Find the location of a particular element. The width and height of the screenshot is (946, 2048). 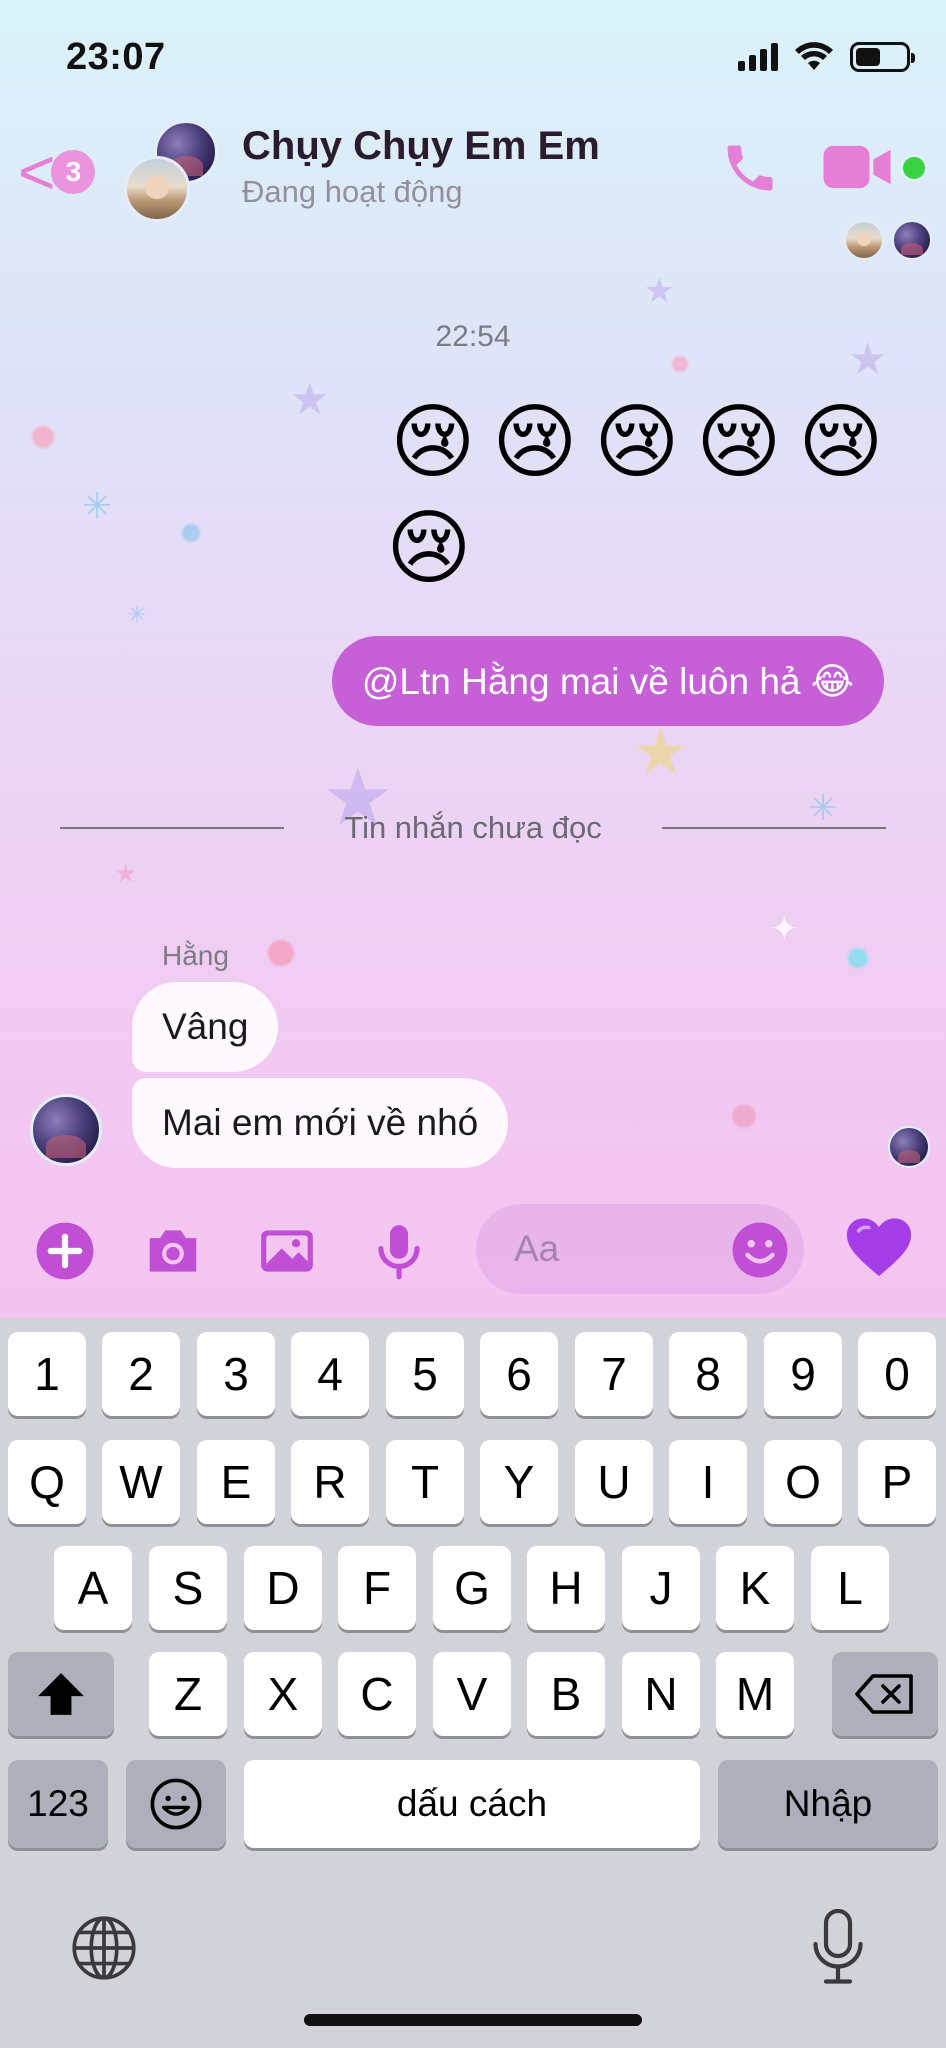

space-key: dấu cách is located at coordinates (472, 1804).